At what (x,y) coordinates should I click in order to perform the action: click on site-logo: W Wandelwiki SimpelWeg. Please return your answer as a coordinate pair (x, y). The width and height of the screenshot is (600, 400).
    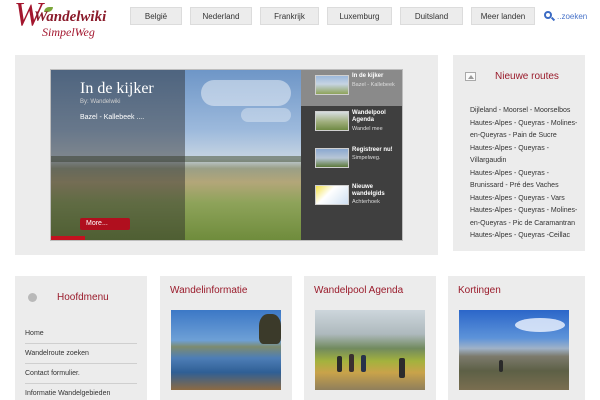
    Looking at the image, I should click on (60, 21).